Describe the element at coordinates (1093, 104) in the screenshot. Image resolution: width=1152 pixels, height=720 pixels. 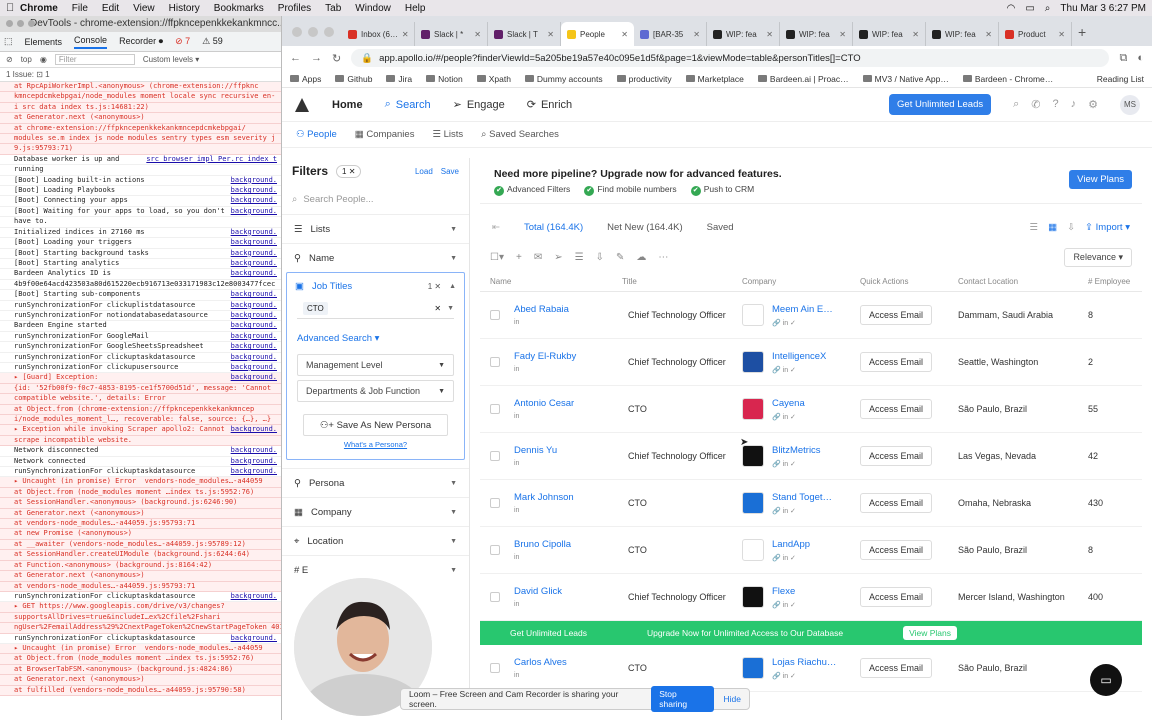
I see `gear-icon: ⚙` at that location.